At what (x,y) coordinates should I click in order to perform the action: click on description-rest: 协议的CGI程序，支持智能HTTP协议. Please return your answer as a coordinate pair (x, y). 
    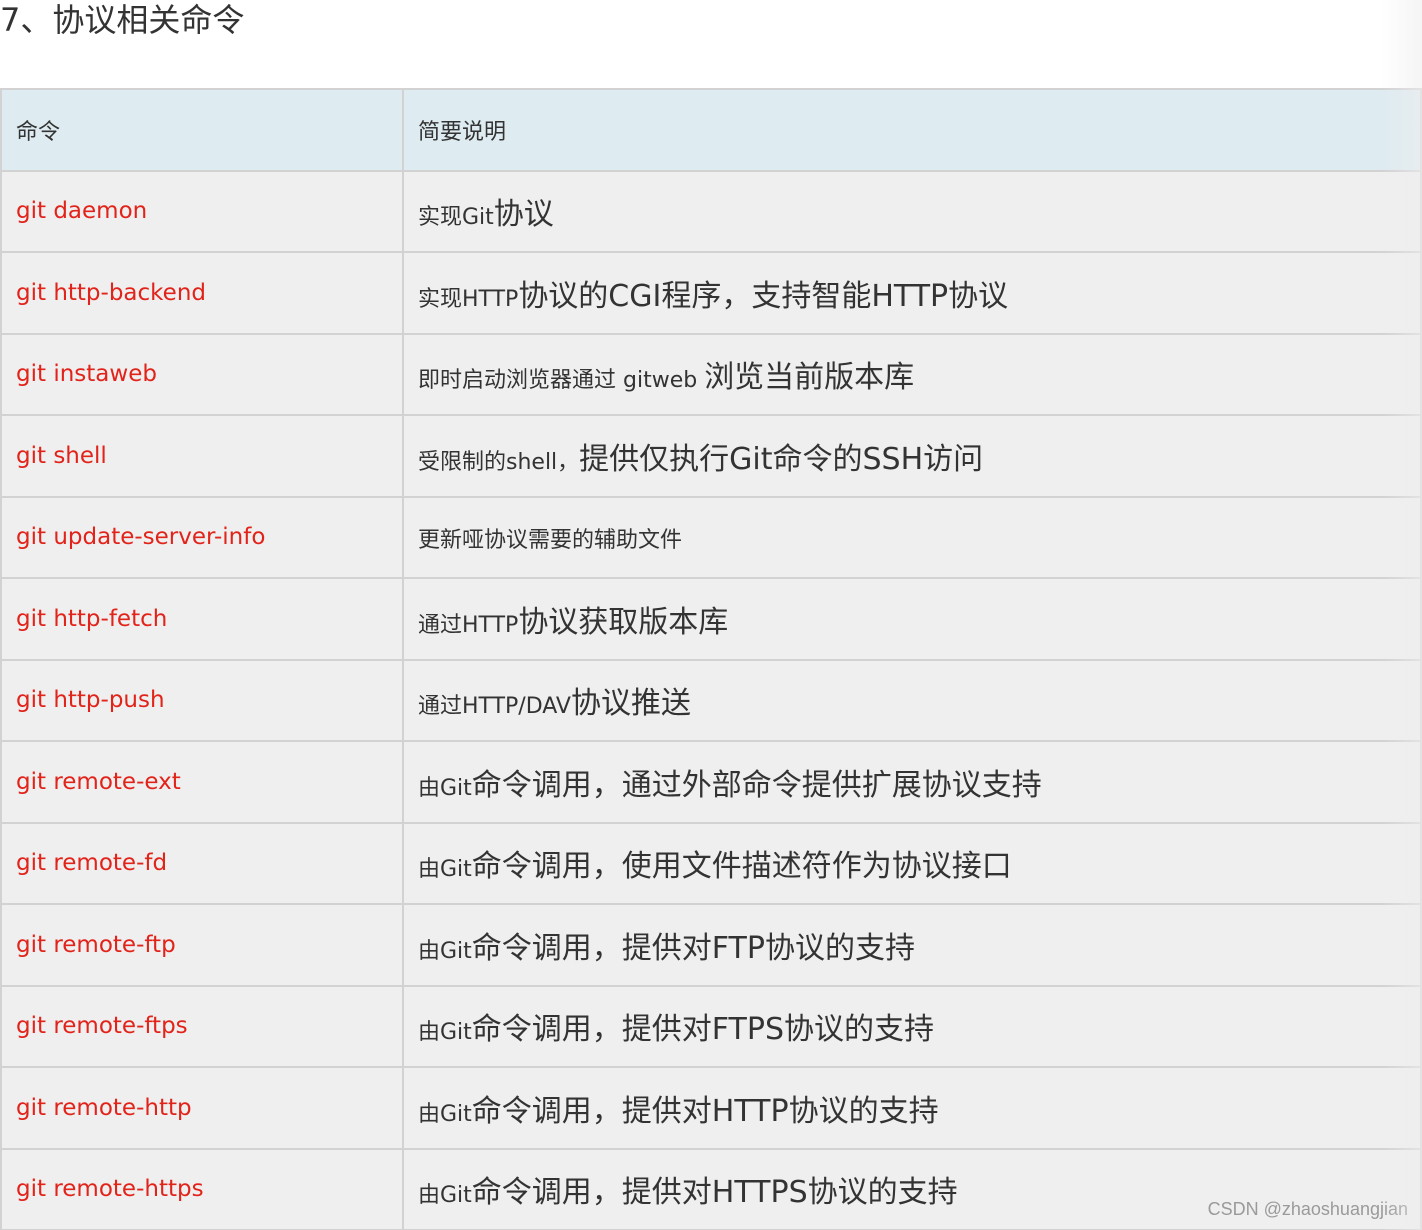
    Looking at the image, I should click on (763, 296).